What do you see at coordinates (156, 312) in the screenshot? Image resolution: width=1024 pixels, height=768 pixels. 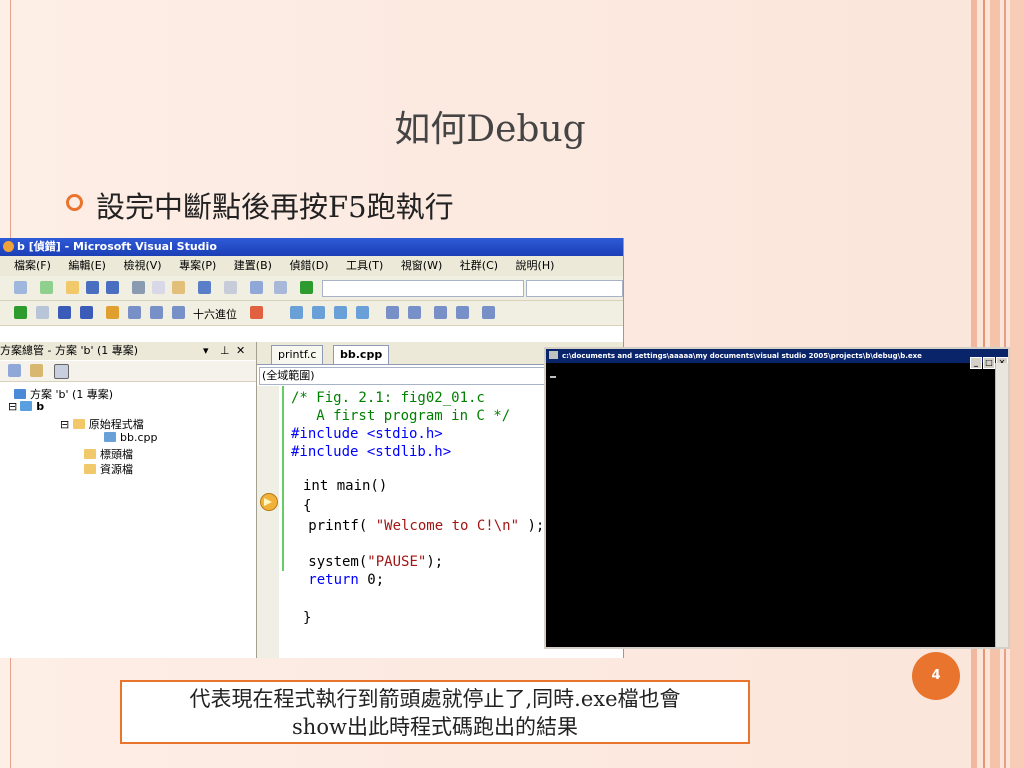 I see `step-over-icon` at bounding box center [156, 312].